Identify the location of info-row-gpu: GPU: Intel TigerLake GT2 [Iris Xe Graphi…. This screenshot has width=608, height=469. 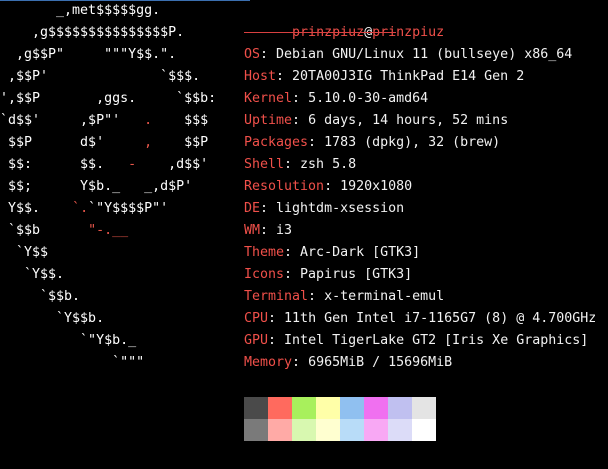
(416, 341).